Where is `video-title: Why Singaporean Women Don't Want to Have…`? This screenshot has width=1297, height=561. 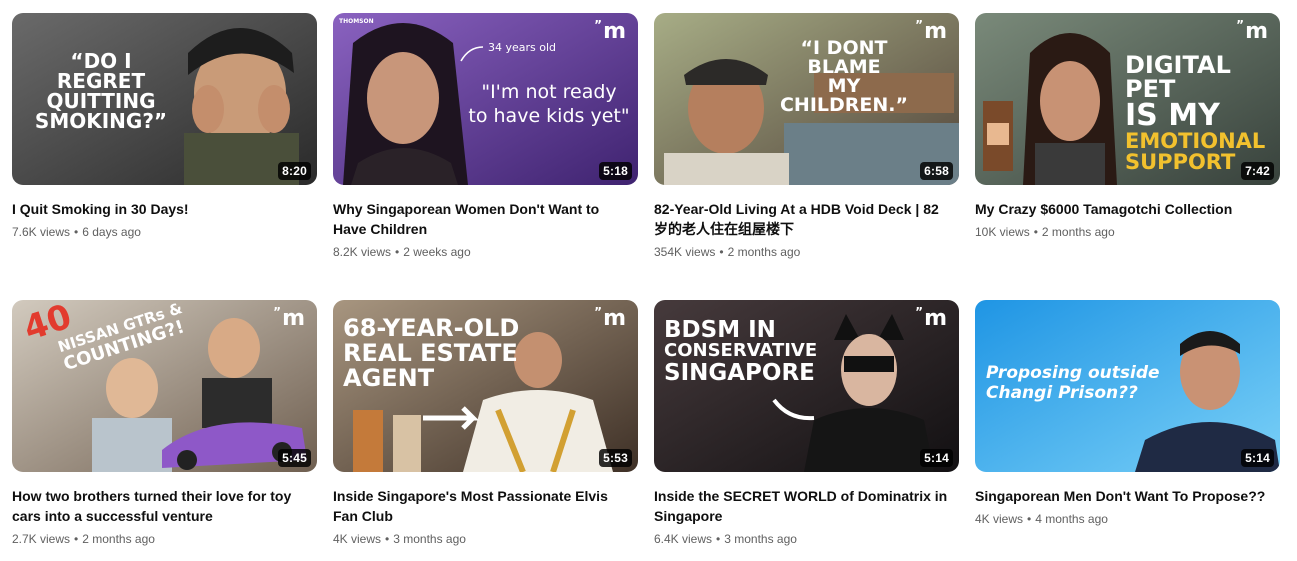
video-title: Why Singaporean Women Don't Want to Have… is located at coordinates (480, 219).